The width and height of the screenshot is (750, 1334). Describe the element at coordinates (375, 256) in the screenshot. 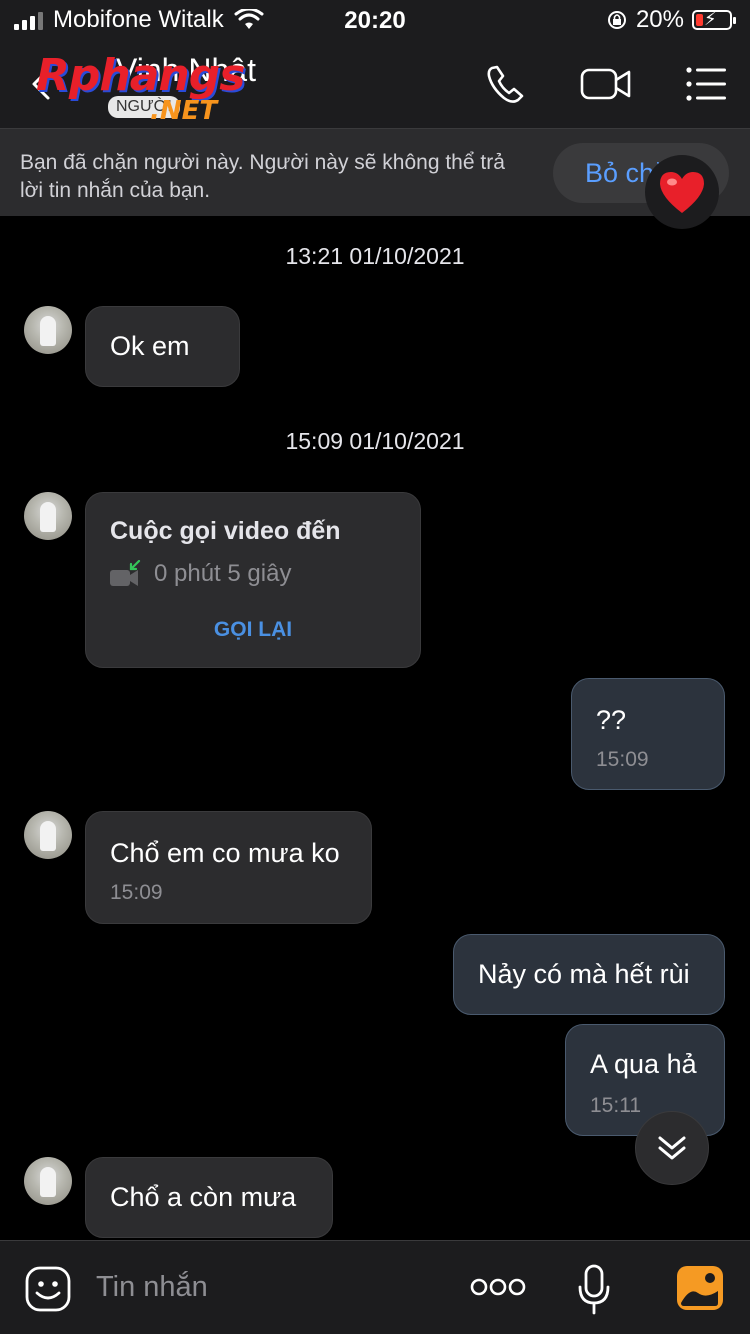

I see `date-separator: 13:21 01/10/2021` at that location.